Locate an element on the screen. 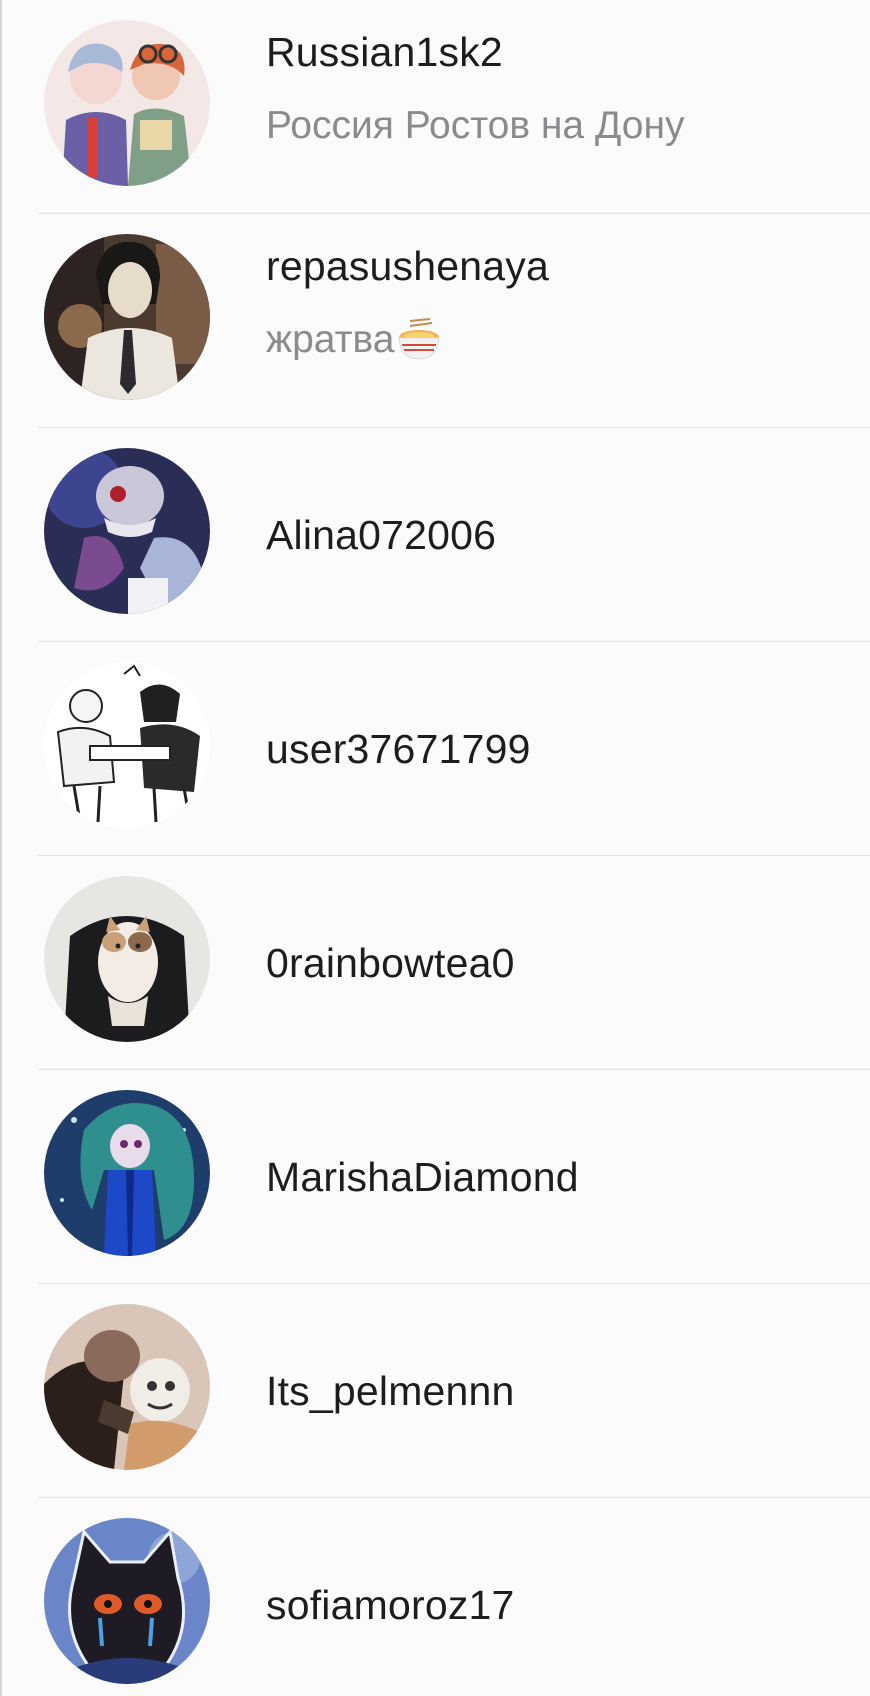 This screenshot has height=1696, width=870. user-bio: жратва is located at coordinates (558, 340).